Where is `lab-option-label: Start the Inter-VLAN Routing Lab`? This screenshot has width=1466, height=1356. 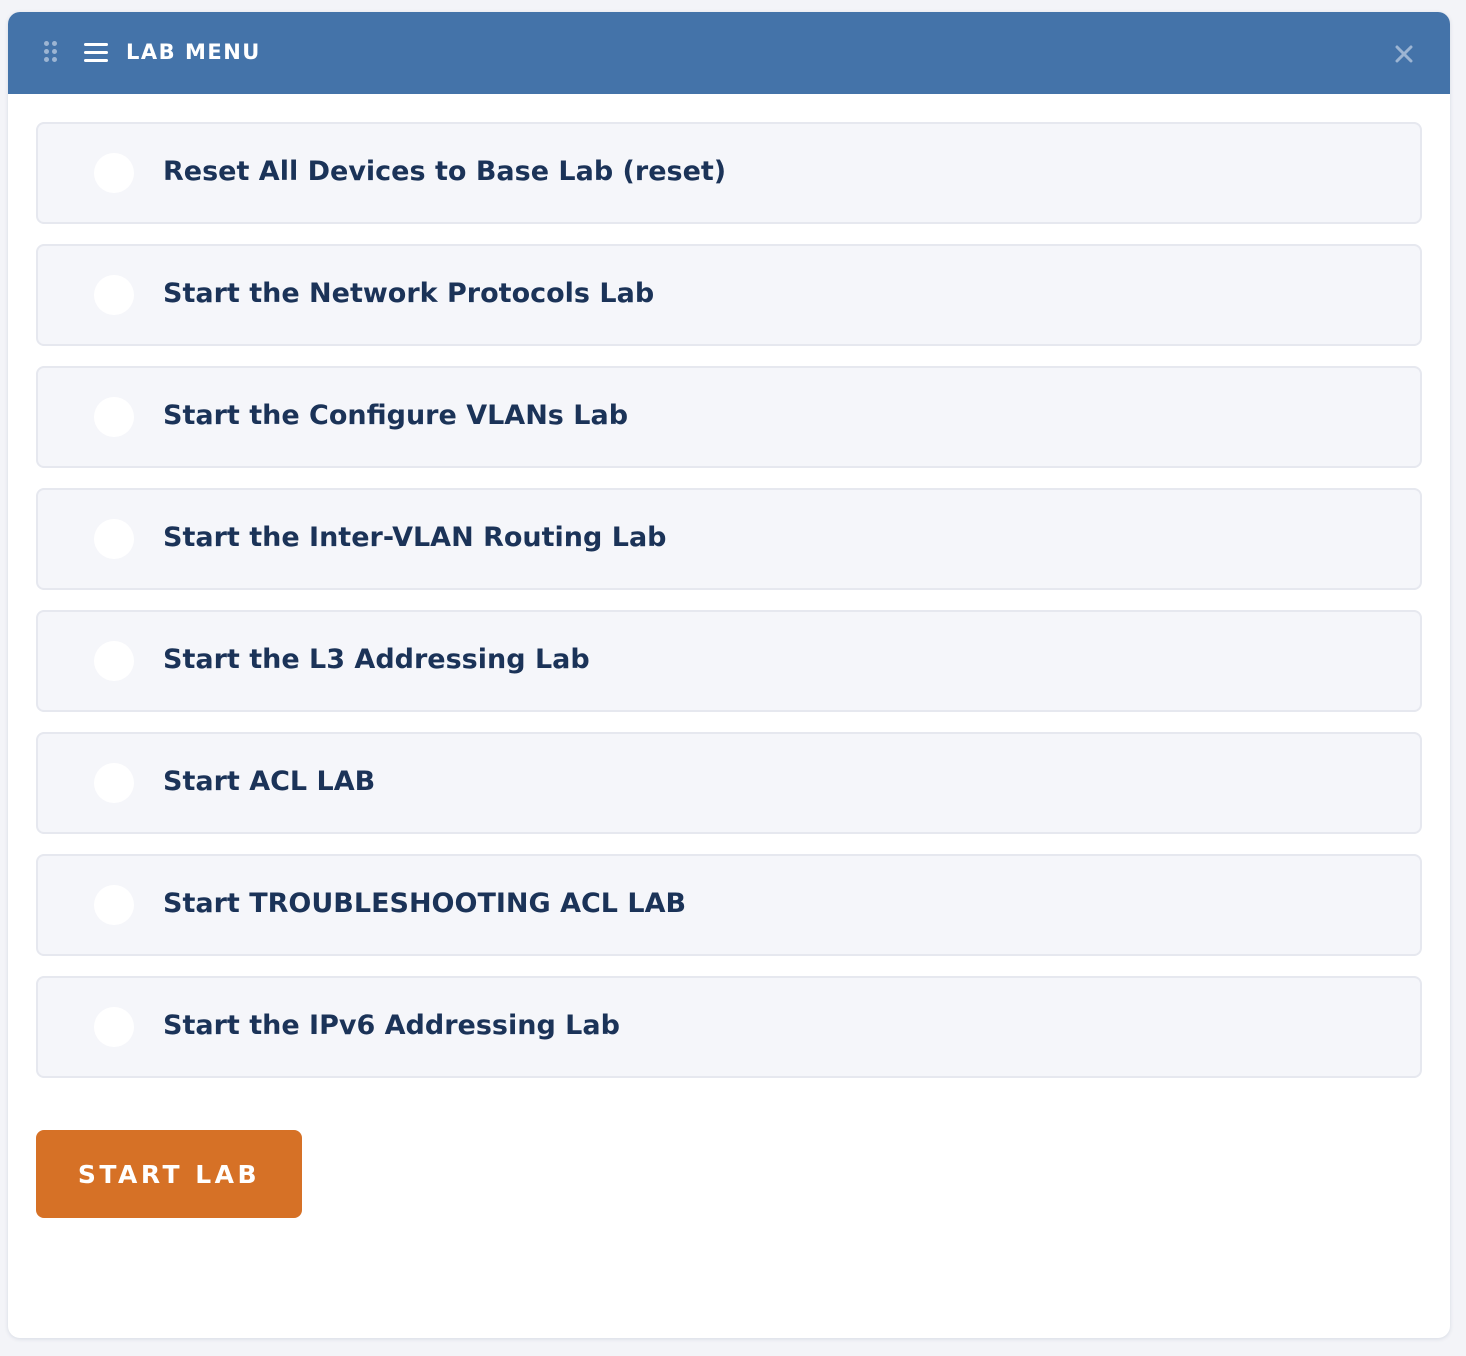 lab-option-label: Start the Inter-VLAN Routing Lab is located at coordinates (415, 537).